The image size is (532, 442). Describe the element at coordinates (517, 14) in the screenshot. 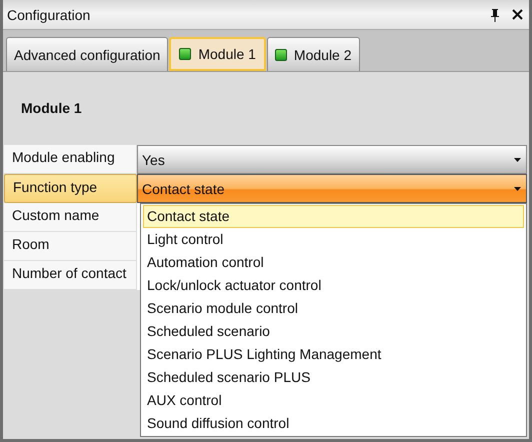

I see `close-icon` at that location.